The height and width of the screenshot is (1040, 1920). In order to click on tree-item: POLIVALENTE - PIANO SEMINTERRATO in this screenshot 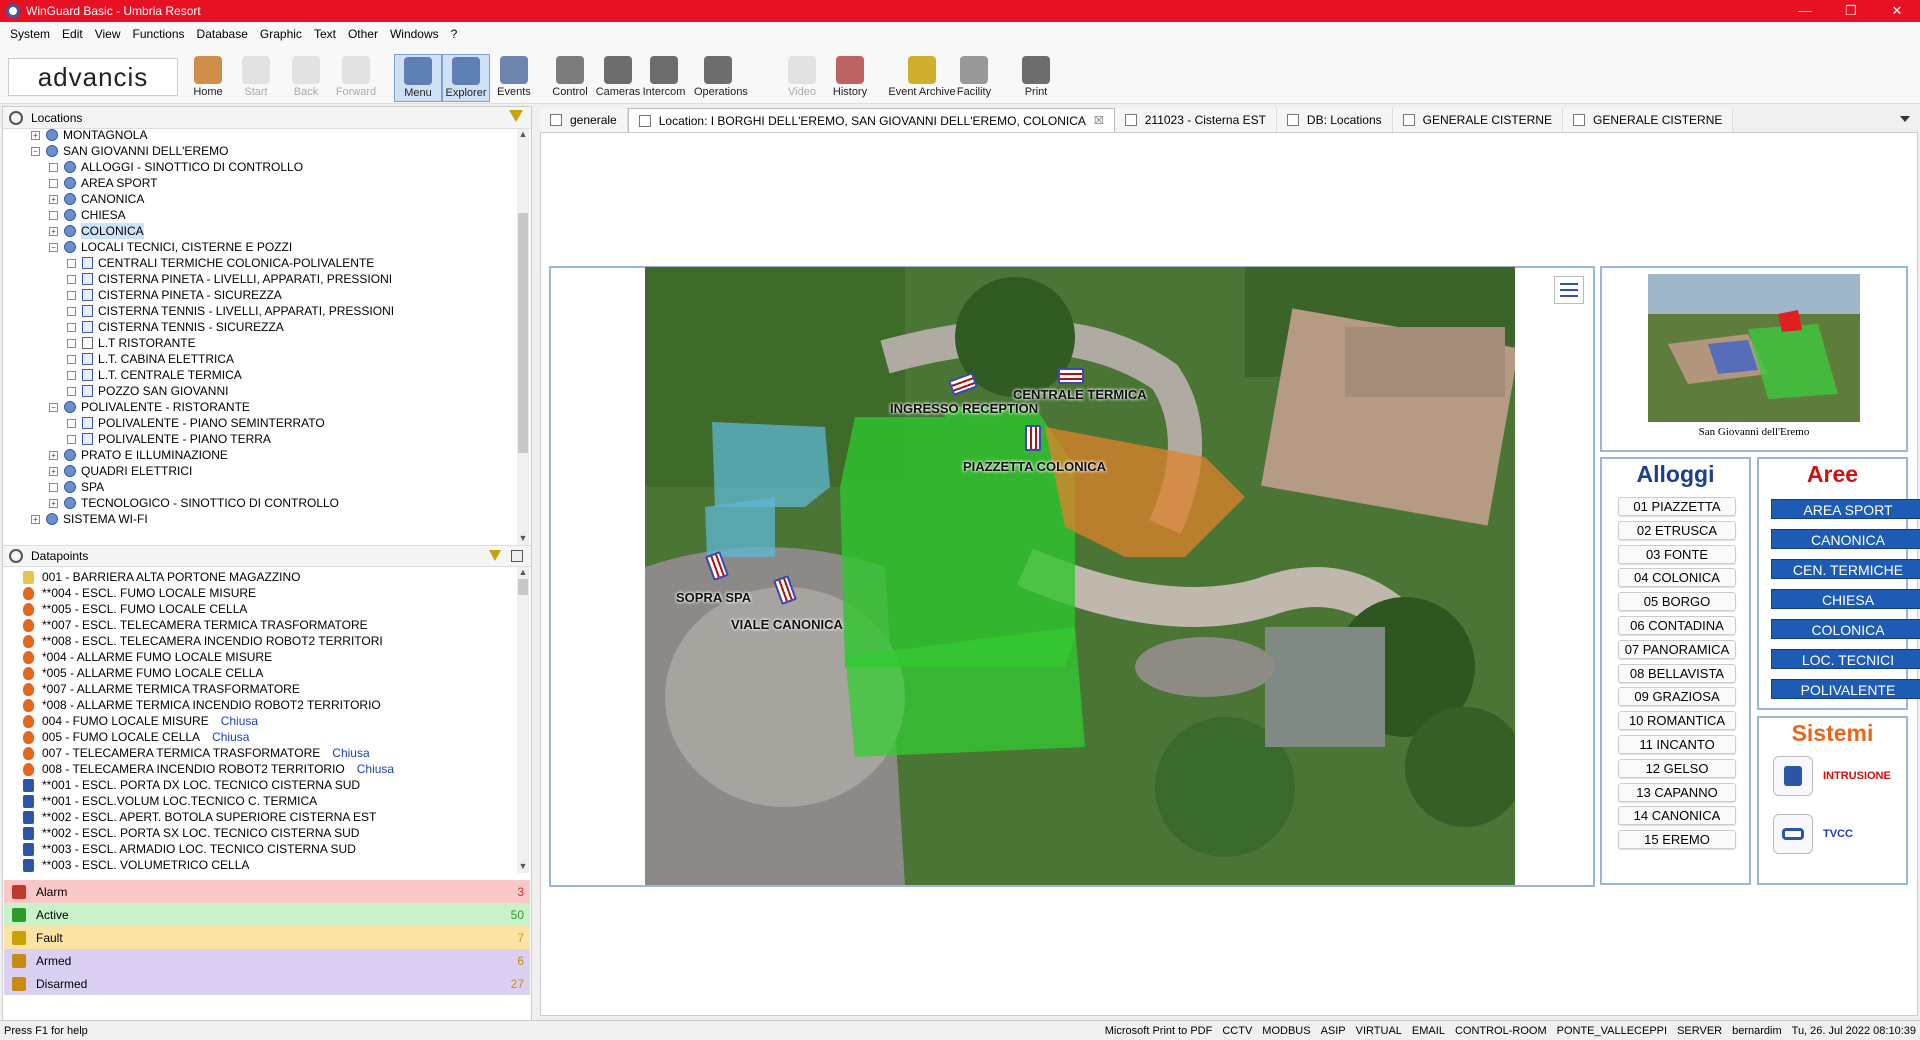, I will do `click(196, 423)`.